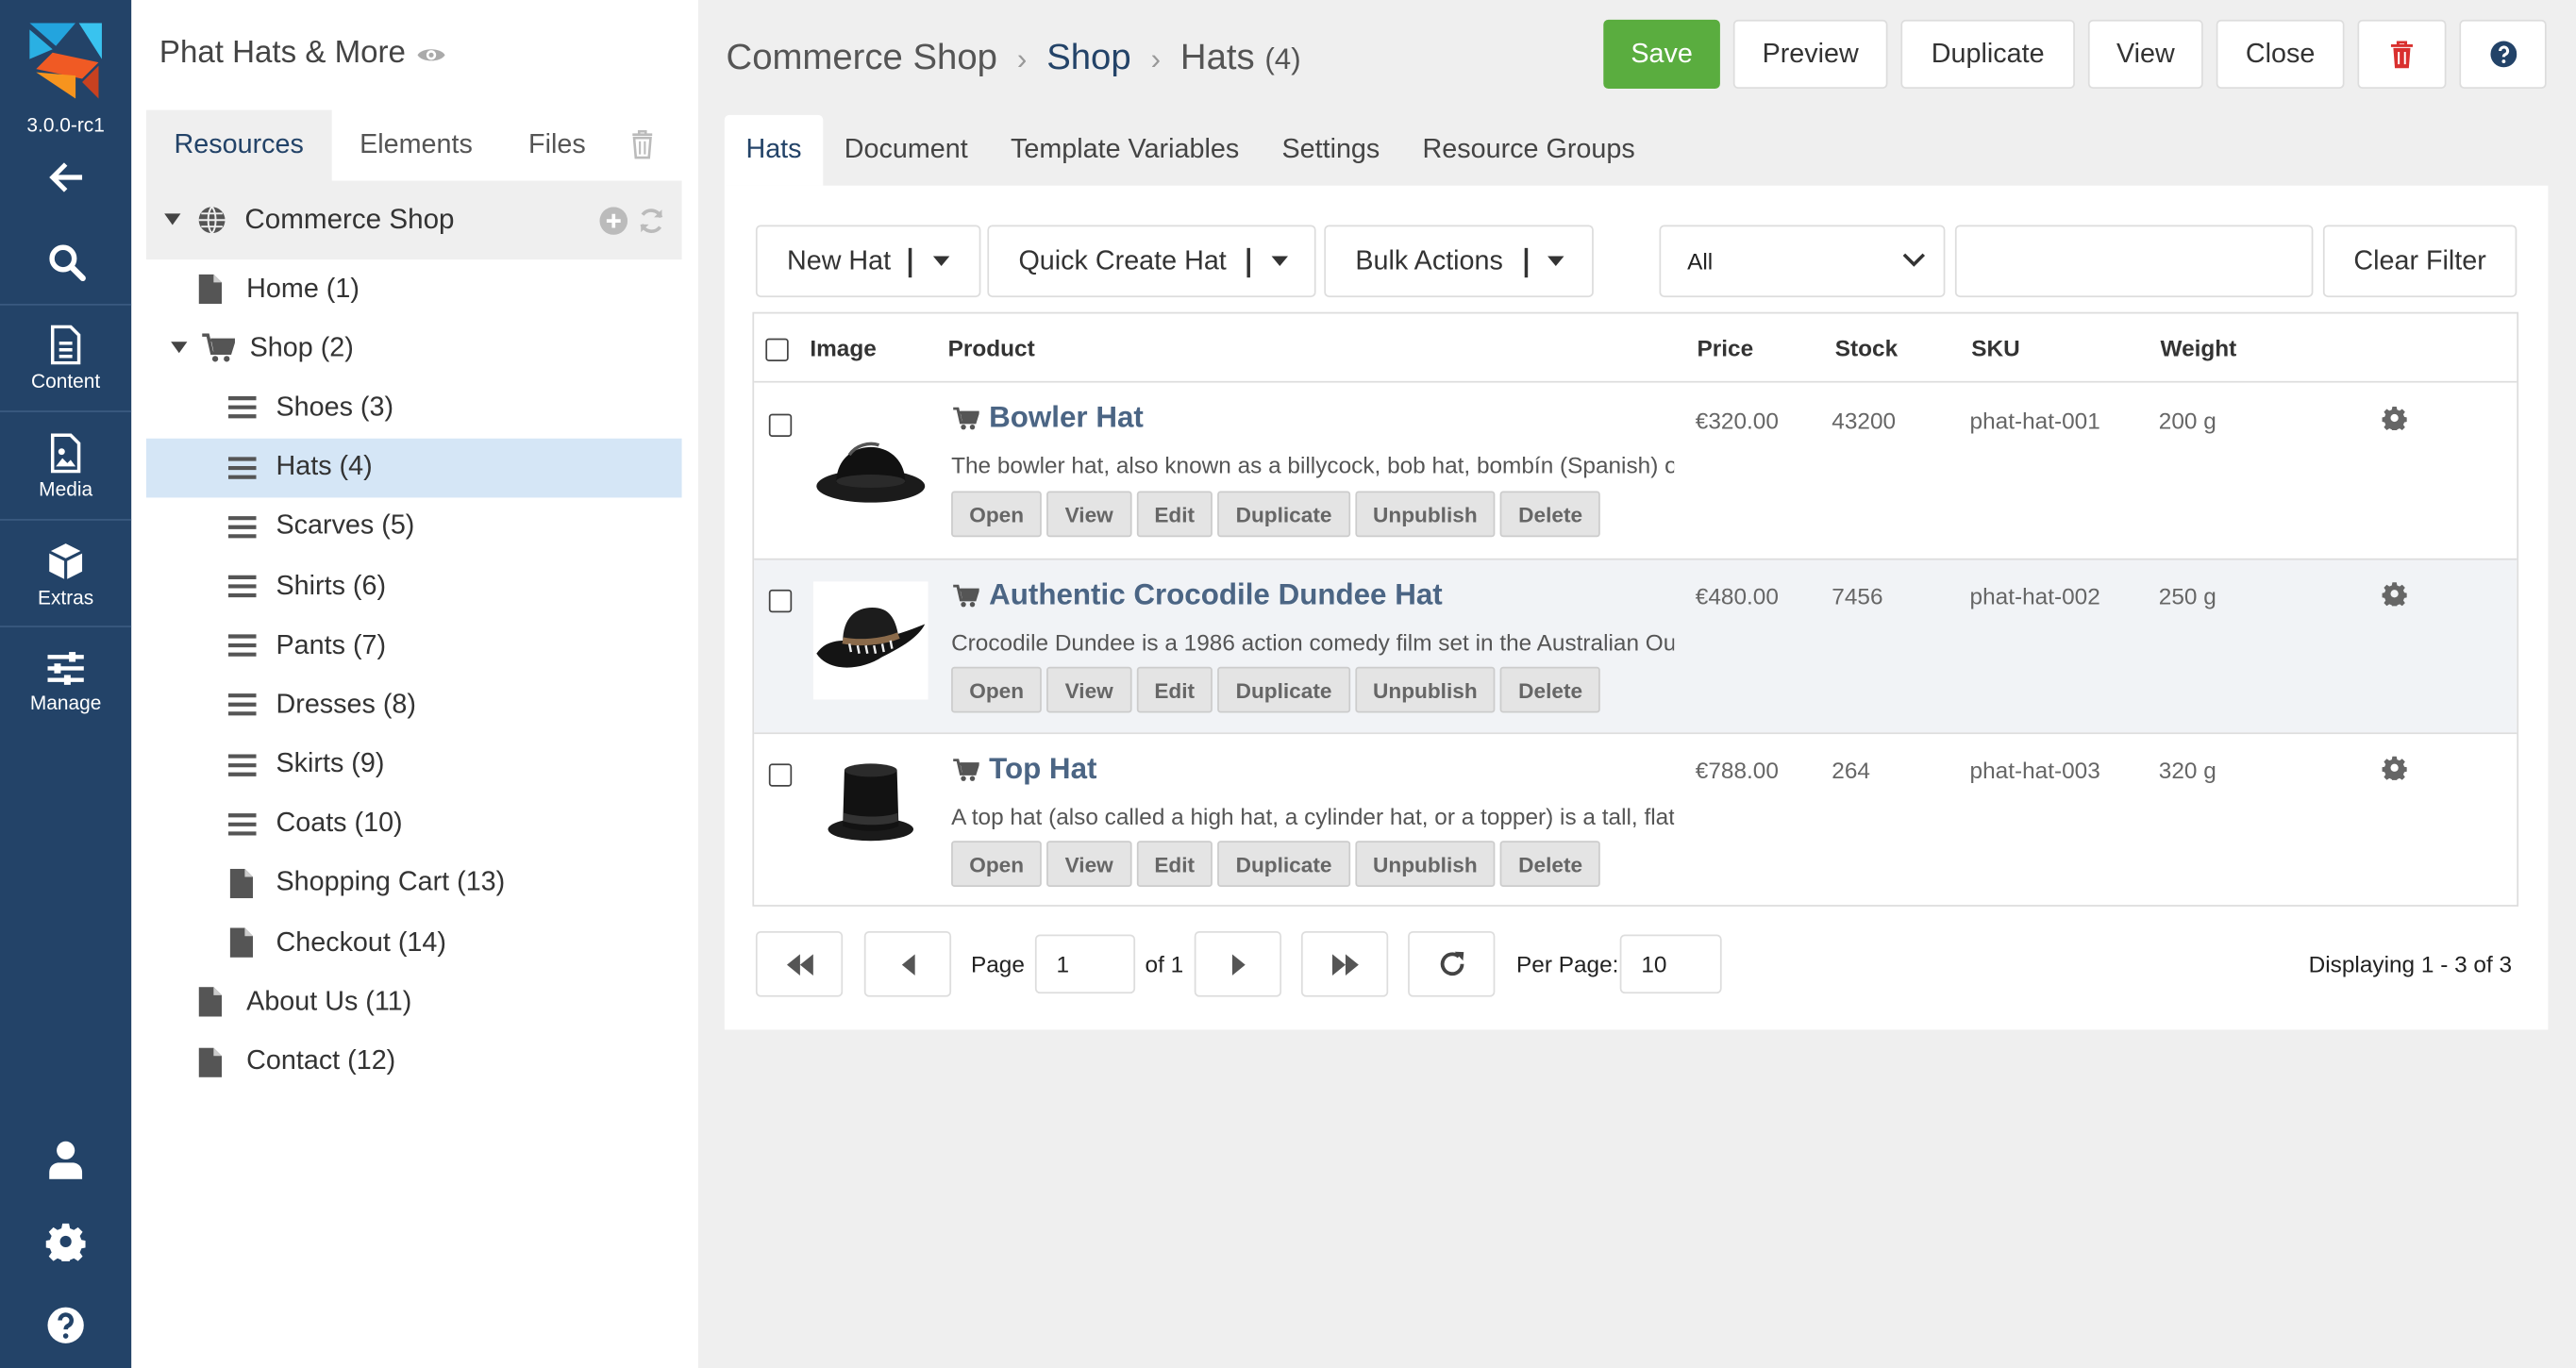  I want to click on tab-resource-groups: Resource Groups, so click(1528, 150).